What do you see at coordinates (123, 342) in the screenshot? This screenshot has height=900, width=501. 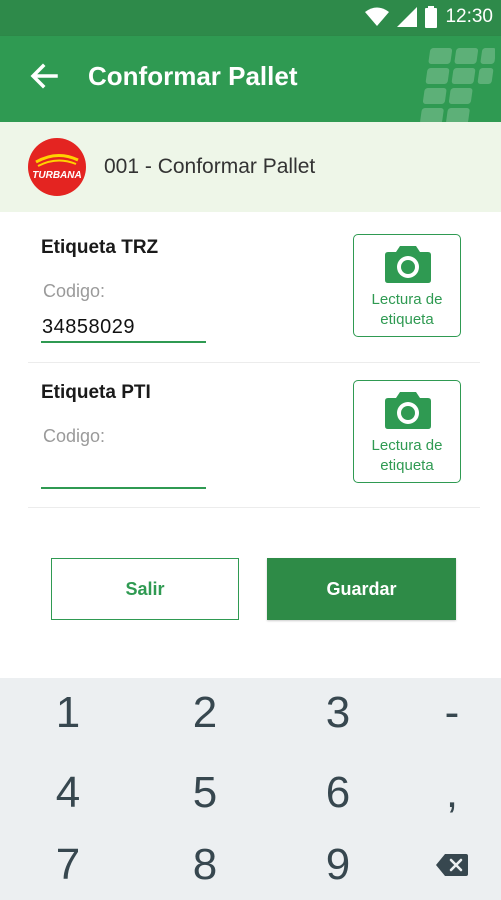 I see `trz-input-underline` at bounding box center [123, 342].